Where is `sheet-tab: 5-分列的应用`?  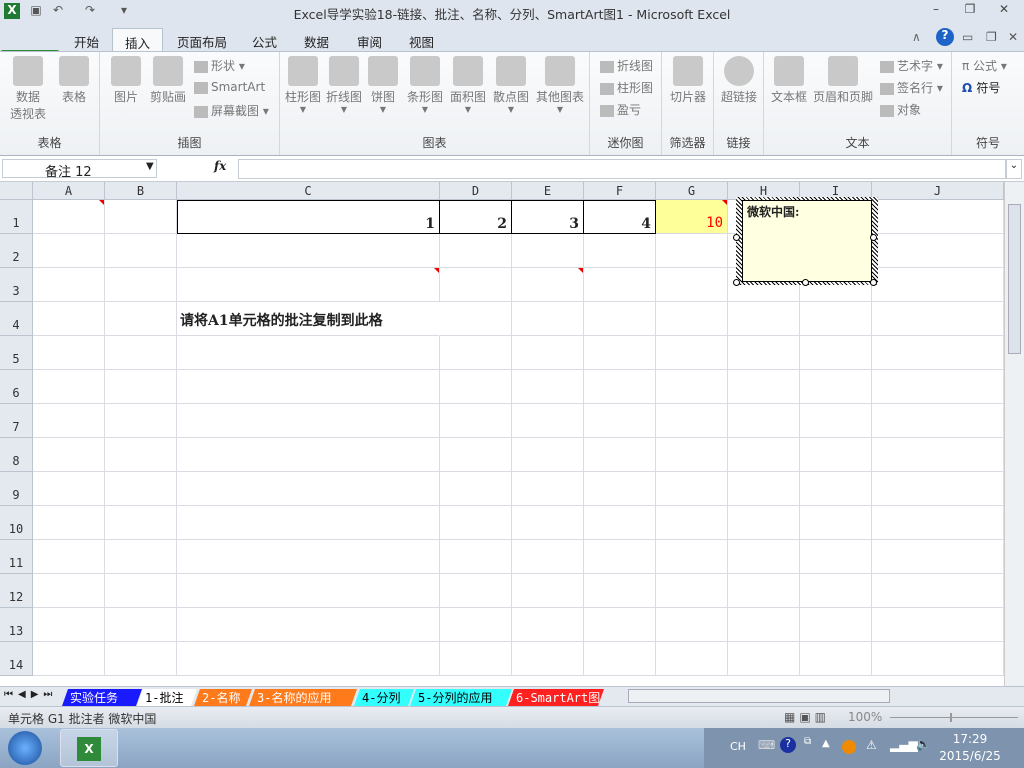
sheet-tab: 5-分列的应用 is located at coordinates (461, 697).